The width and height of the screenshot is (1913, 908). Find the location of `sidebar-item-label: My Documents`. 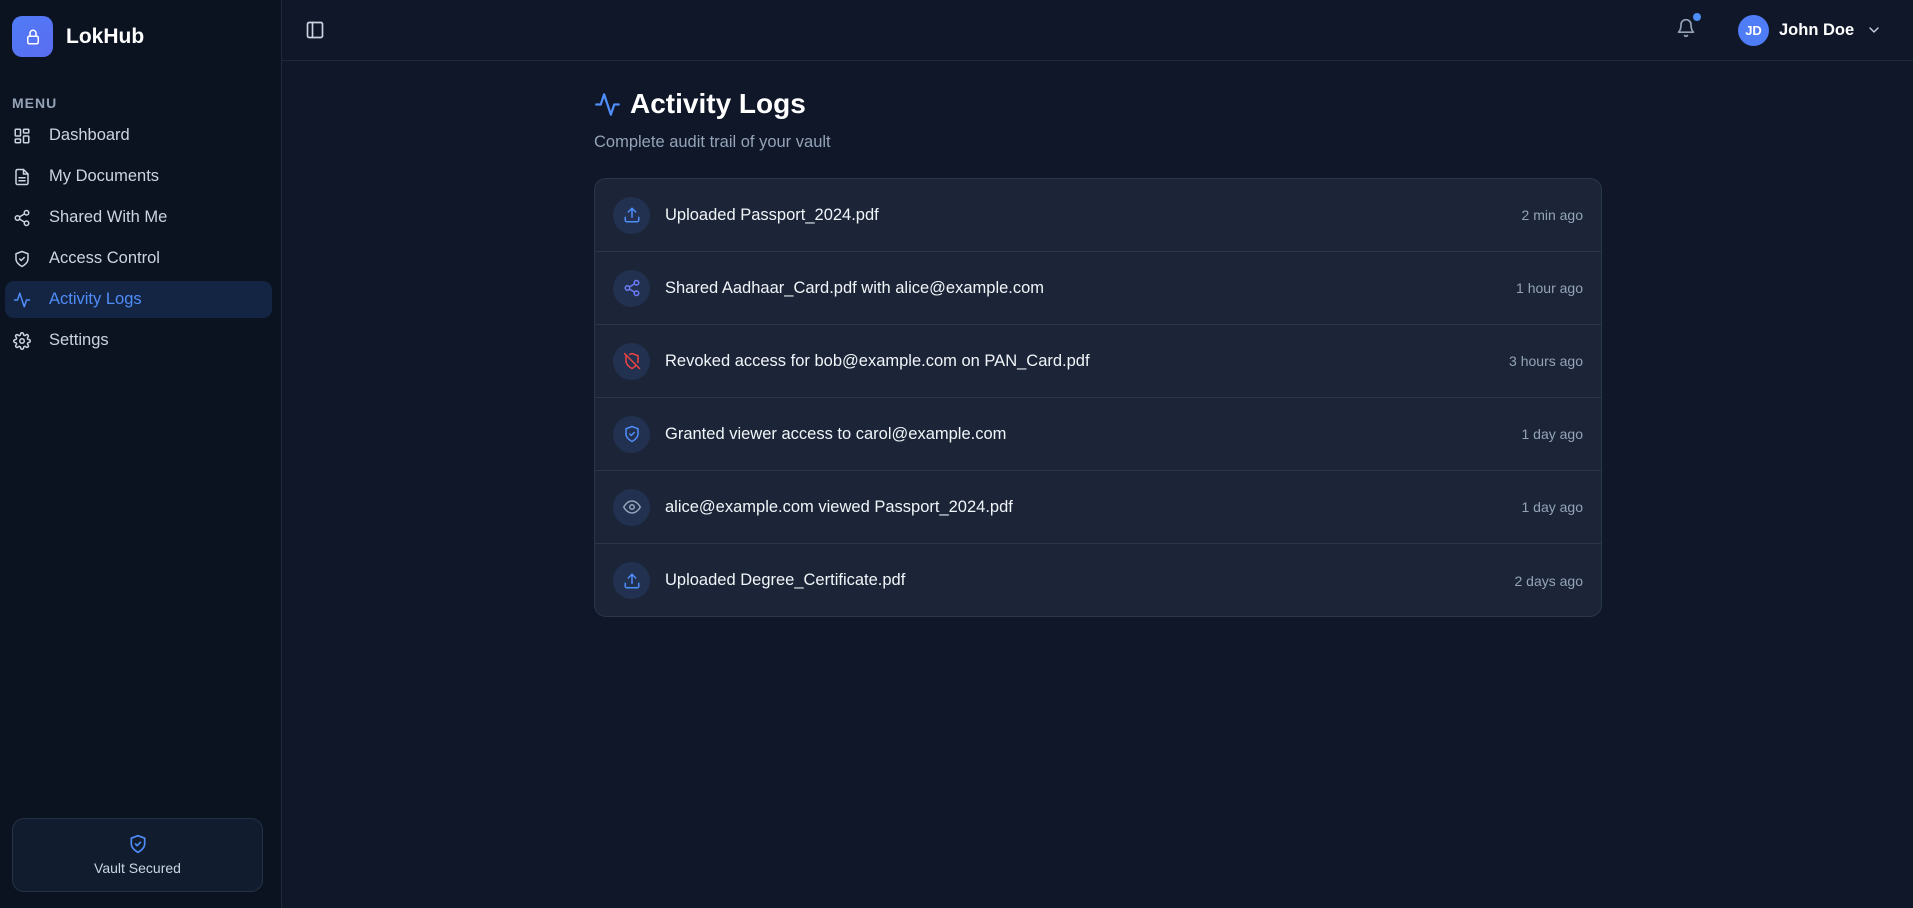

sidebar-item-label: My Documents is located at coordinates (104, 176).